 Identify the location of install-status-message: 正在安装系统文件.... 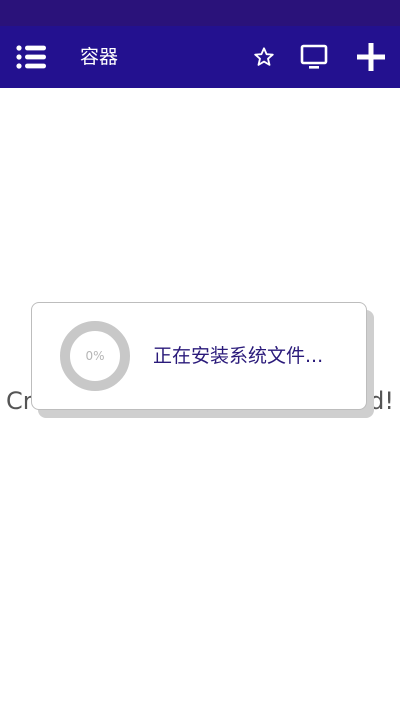
(238, 356).